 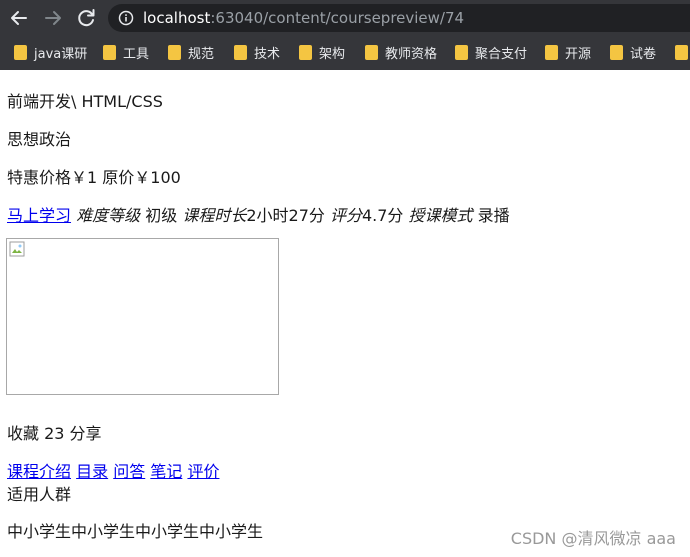 I want to click on bookmarks-bar: java课研 工具 规范 技术 架构 教师资格 聚合支付 开源 试卷, so click(x=345, y=51).